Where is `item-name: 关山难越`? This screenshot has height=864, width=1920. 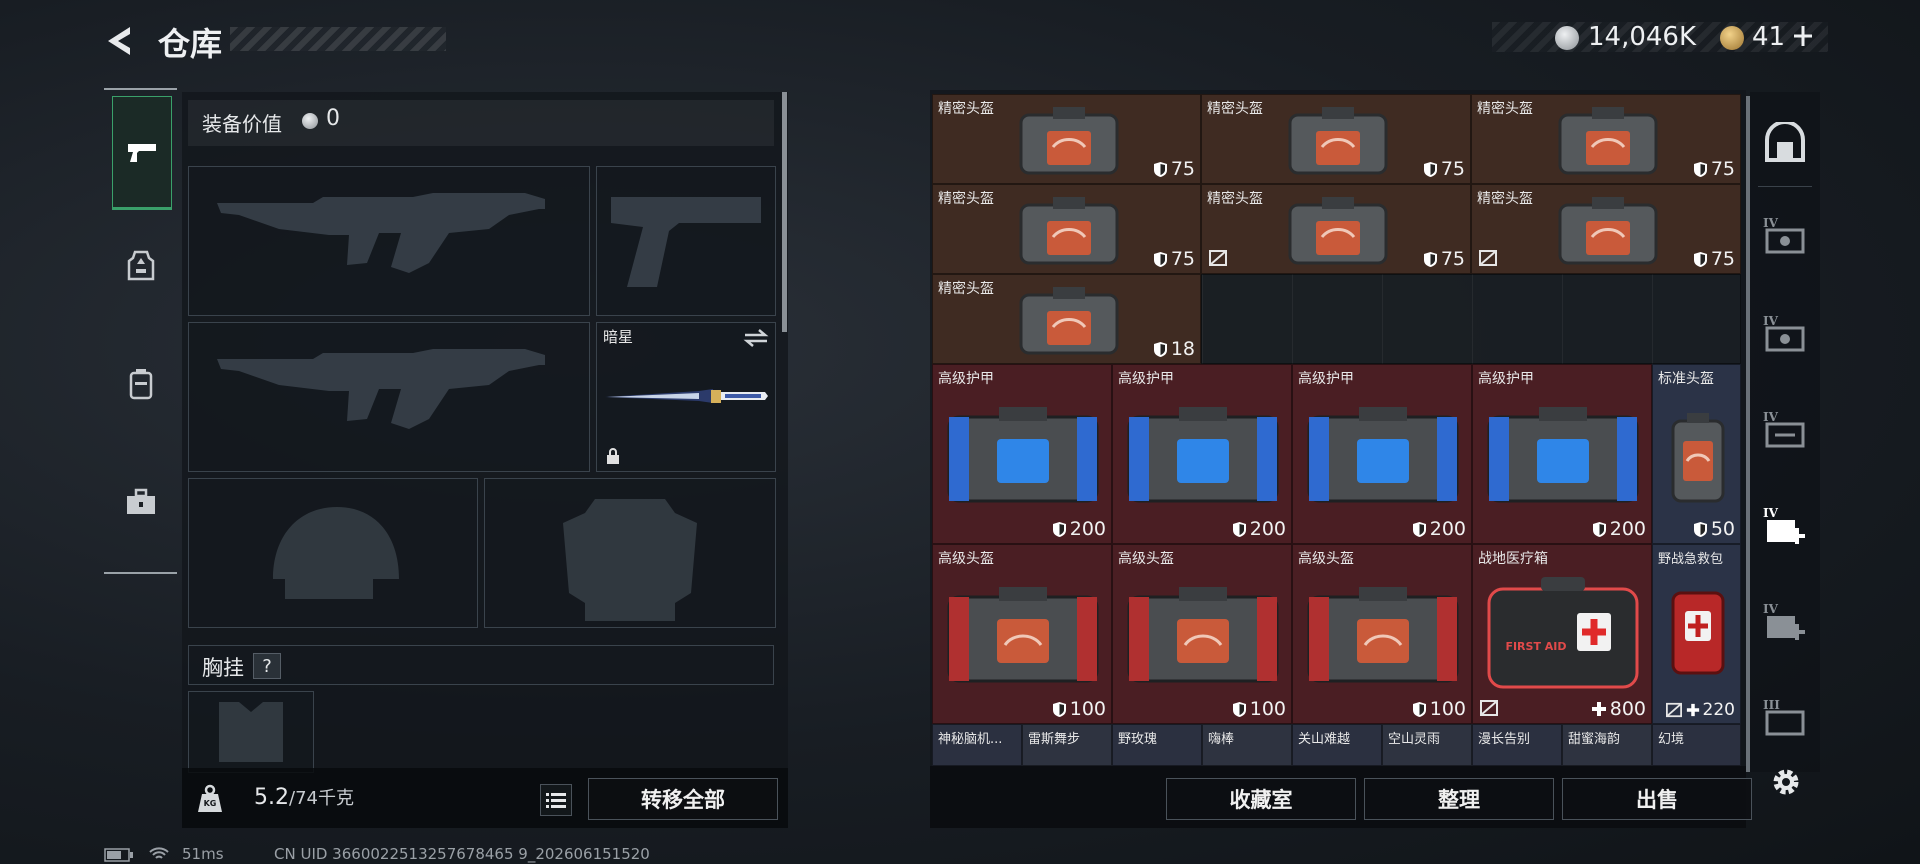
item-name: 关山难越 is located at coordinates (1324, 739).